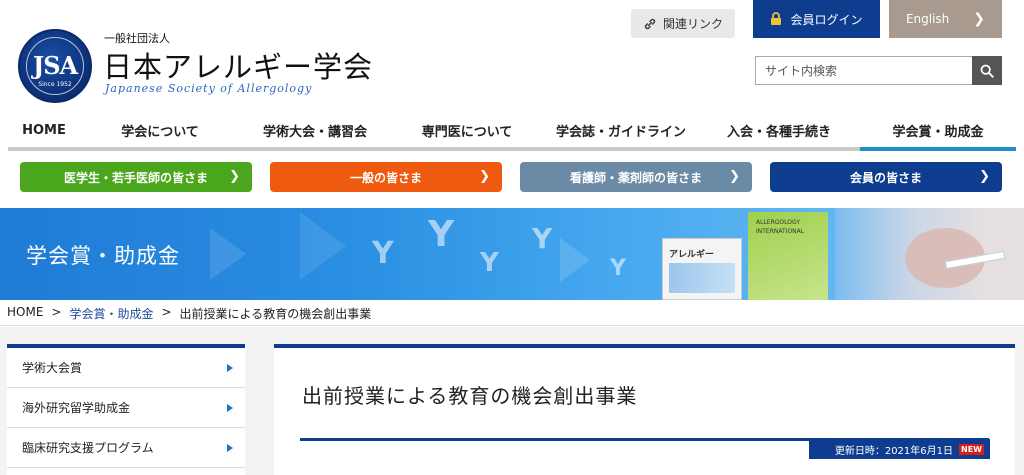  What do you see at coordinates (692, 255) in the screenshot?
I see `journal-ja-title: アレルギー` at bounding box center [692, 255].